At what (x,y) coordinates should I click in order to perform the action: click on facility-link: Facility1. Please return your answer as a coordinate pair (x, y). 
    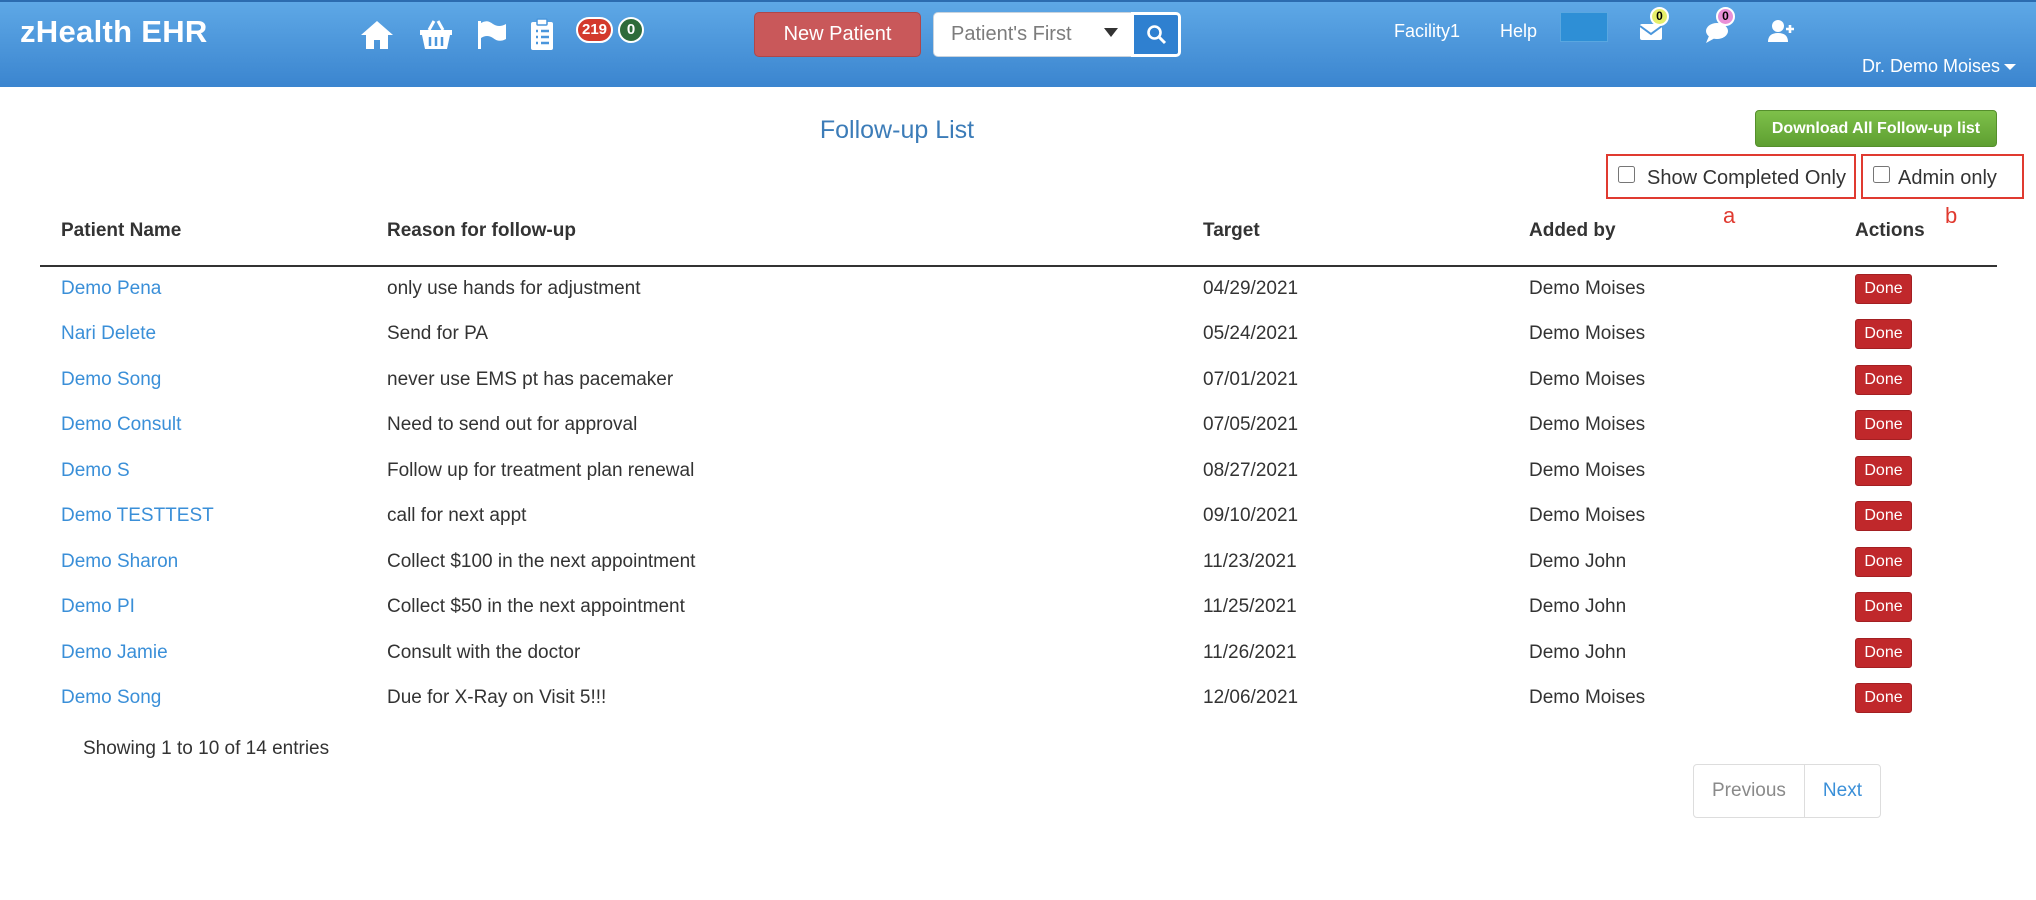
    Looking at the image, I should click on (1427, 31).